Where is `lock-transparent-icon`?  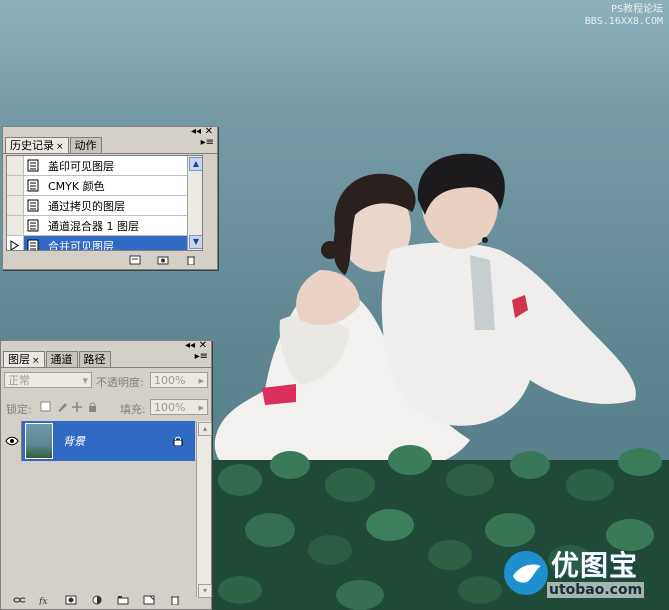 lock-transparent-icon is located at coordinates (45, 406).